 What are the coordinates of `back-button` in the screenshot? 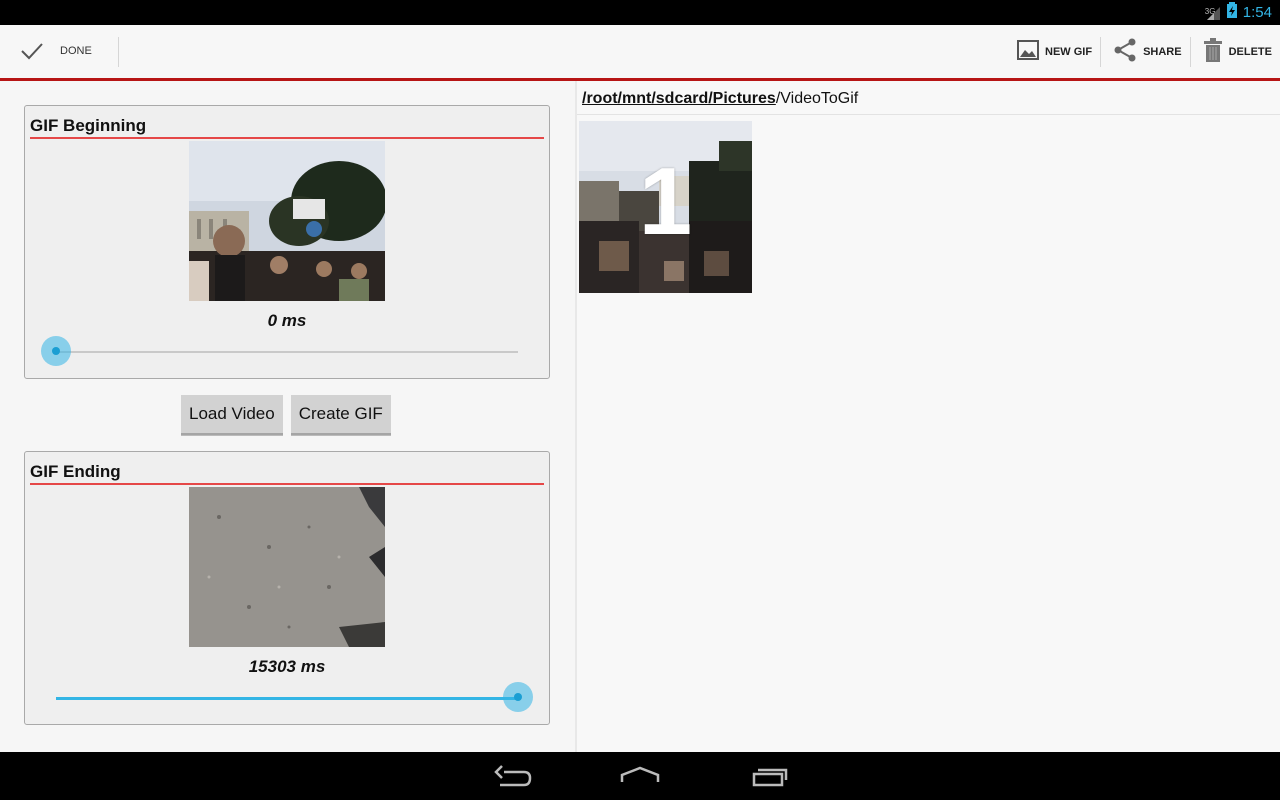 It's located at (512, 776).